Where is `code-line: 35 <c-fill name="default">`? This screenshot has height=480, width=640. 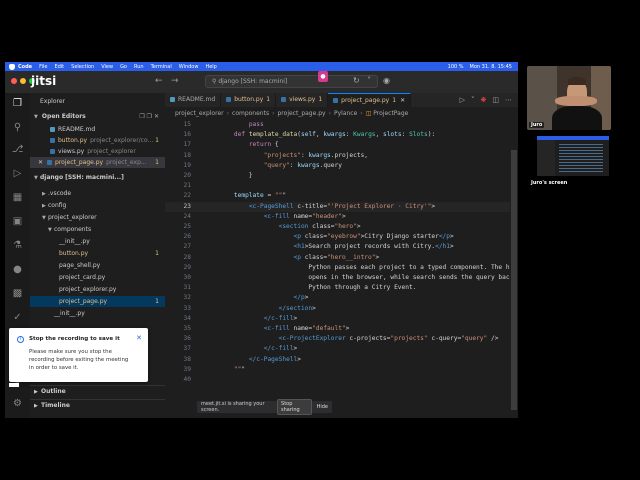
code-line: 35 <c-fill name="default"> is located at coordinates (341, 329).